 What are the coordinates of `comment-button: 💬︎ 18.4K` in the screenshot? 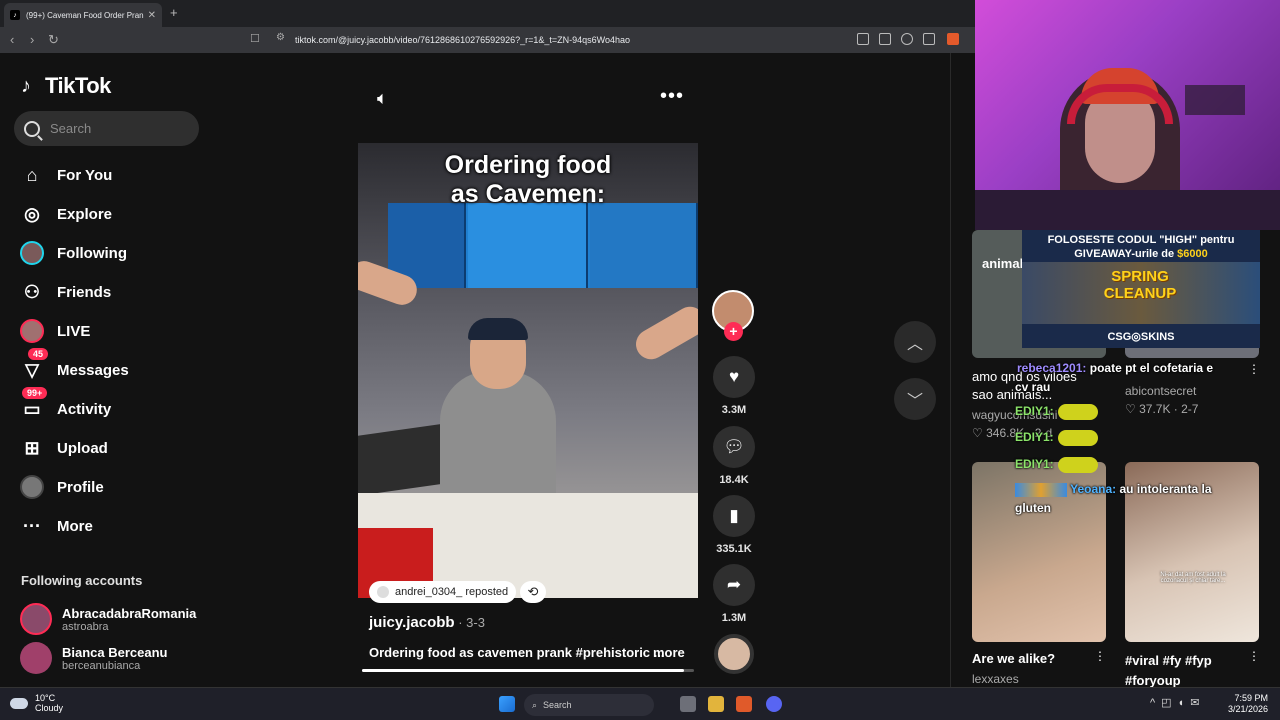 It's located at (734, 456).